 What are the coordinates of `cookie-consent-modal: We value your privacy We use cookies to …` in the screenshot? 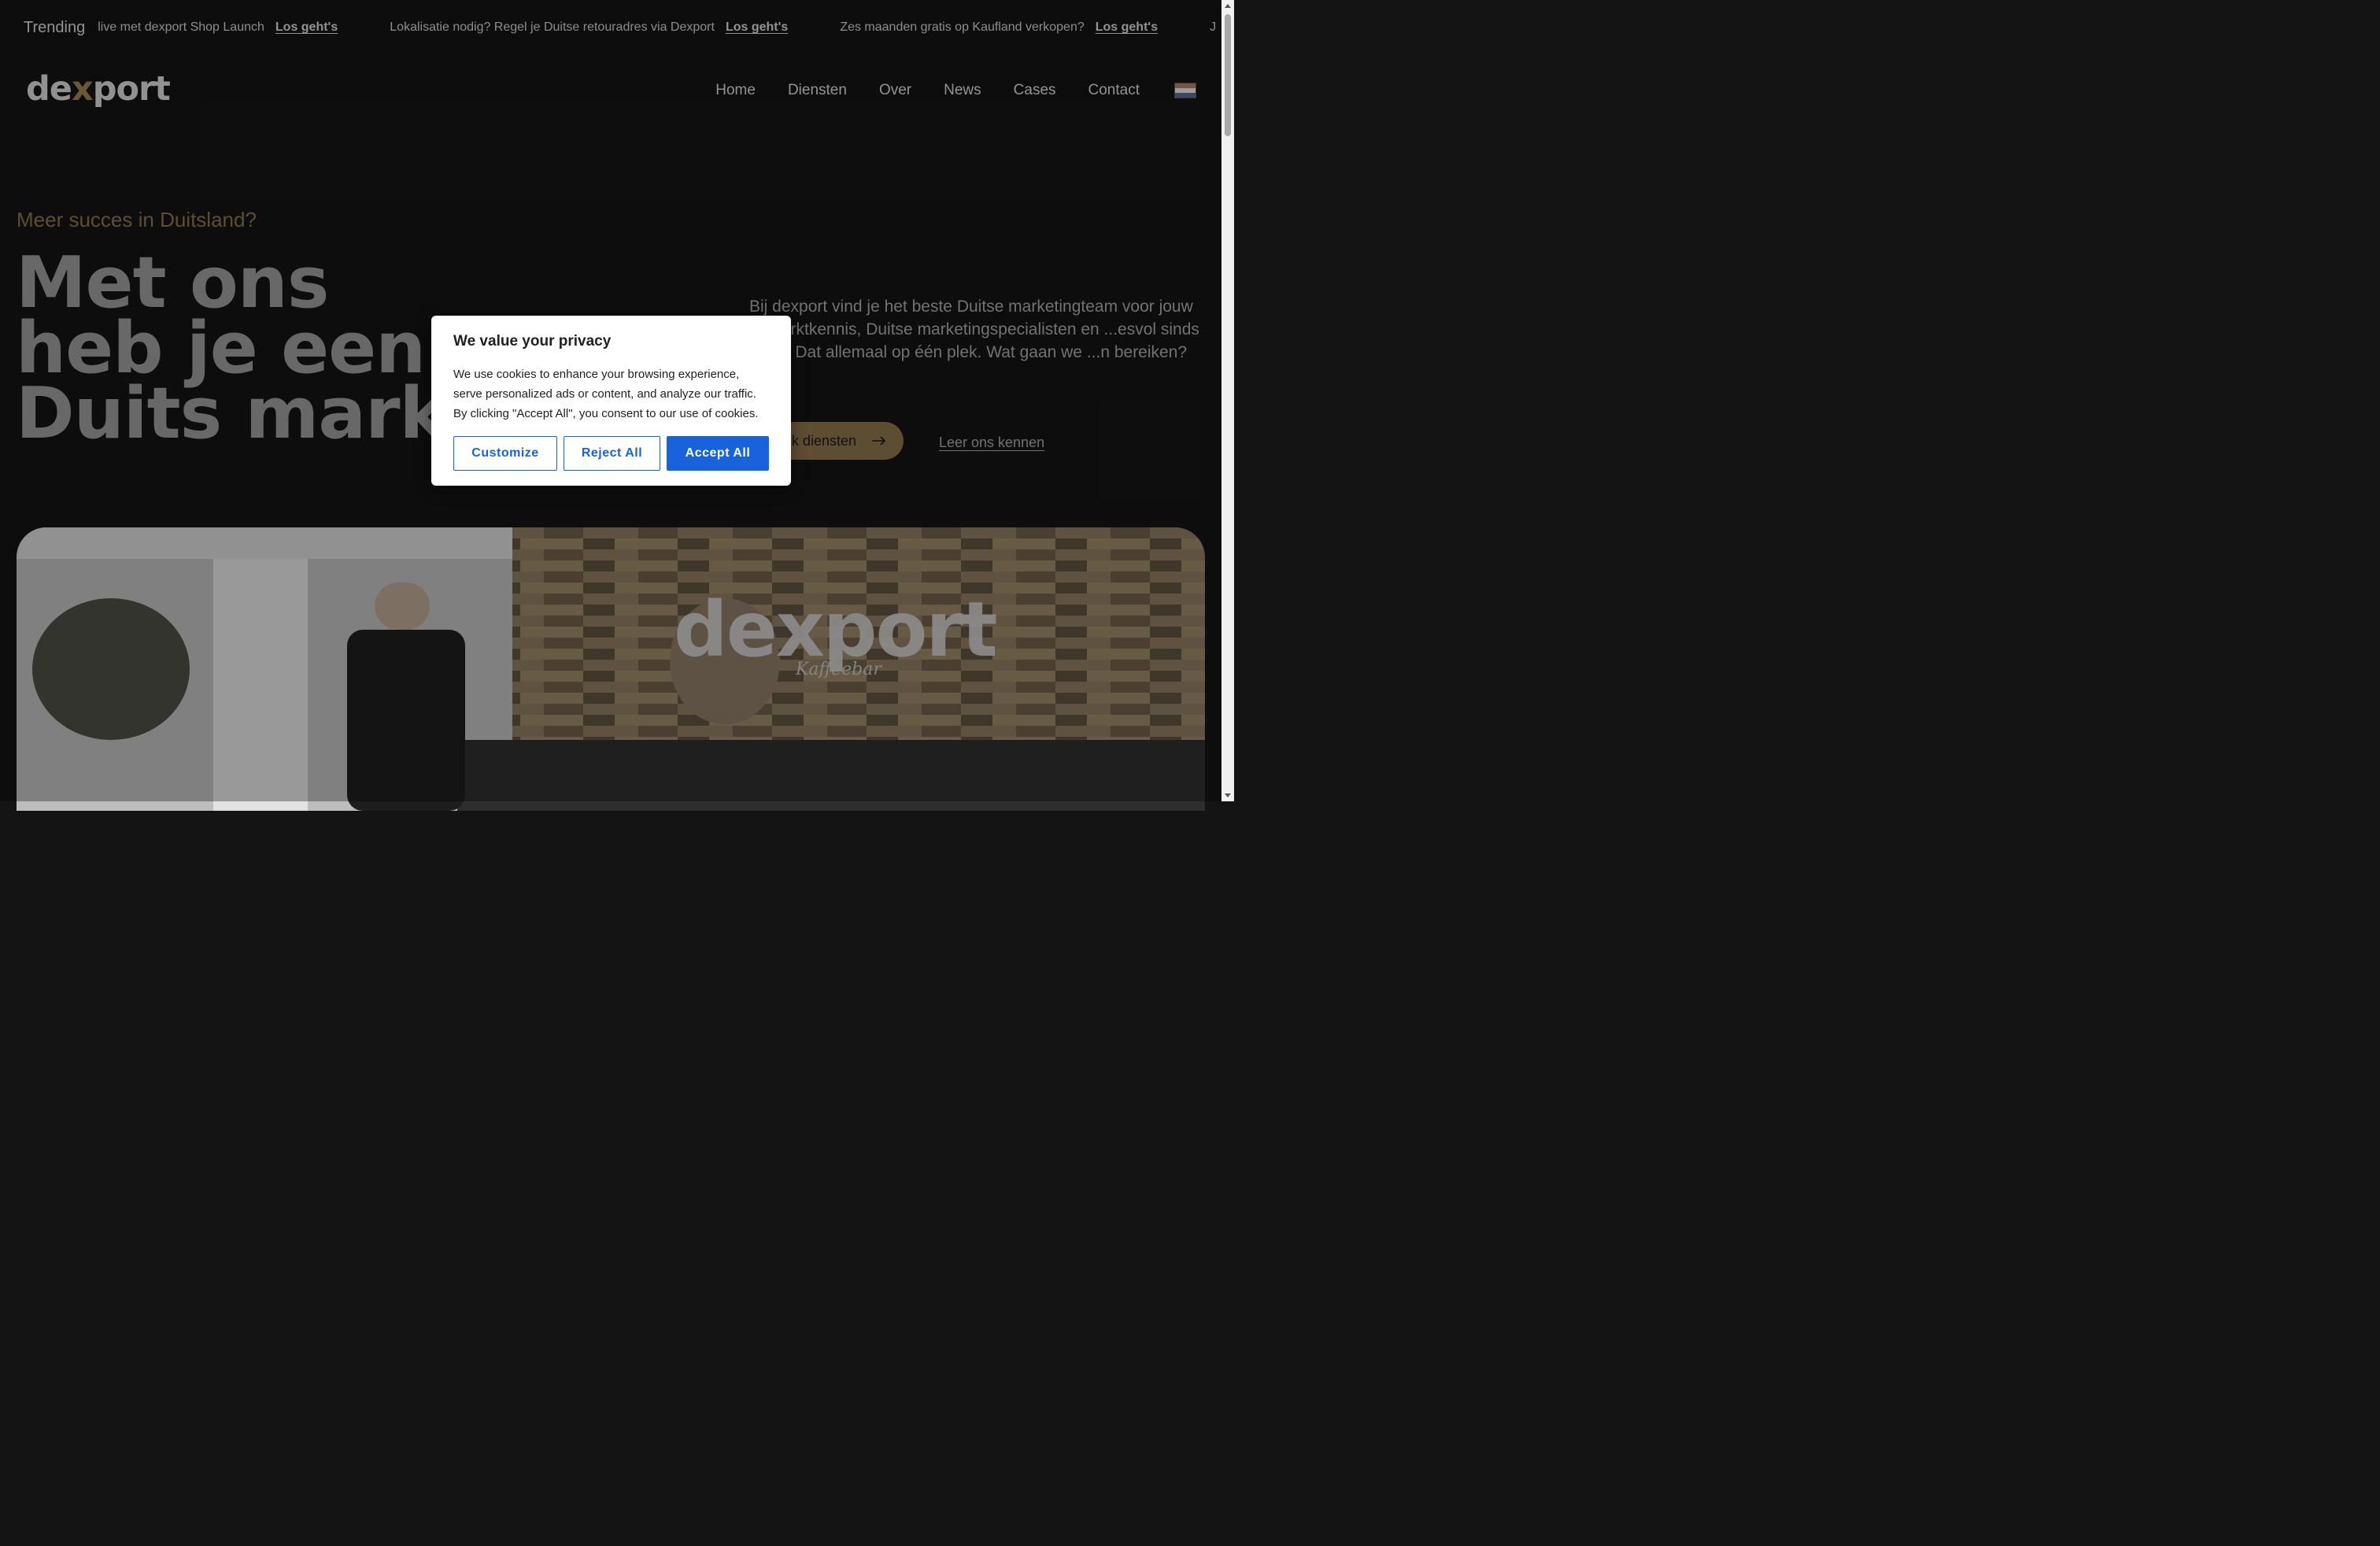 It's located at (611, 401).